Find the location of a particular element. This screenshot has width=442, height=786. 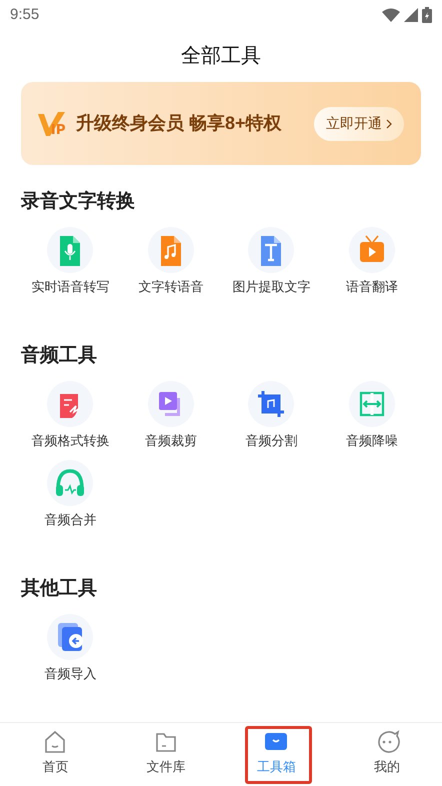

tool-label: 音频格式转换 is located at coordinates (70, 440).